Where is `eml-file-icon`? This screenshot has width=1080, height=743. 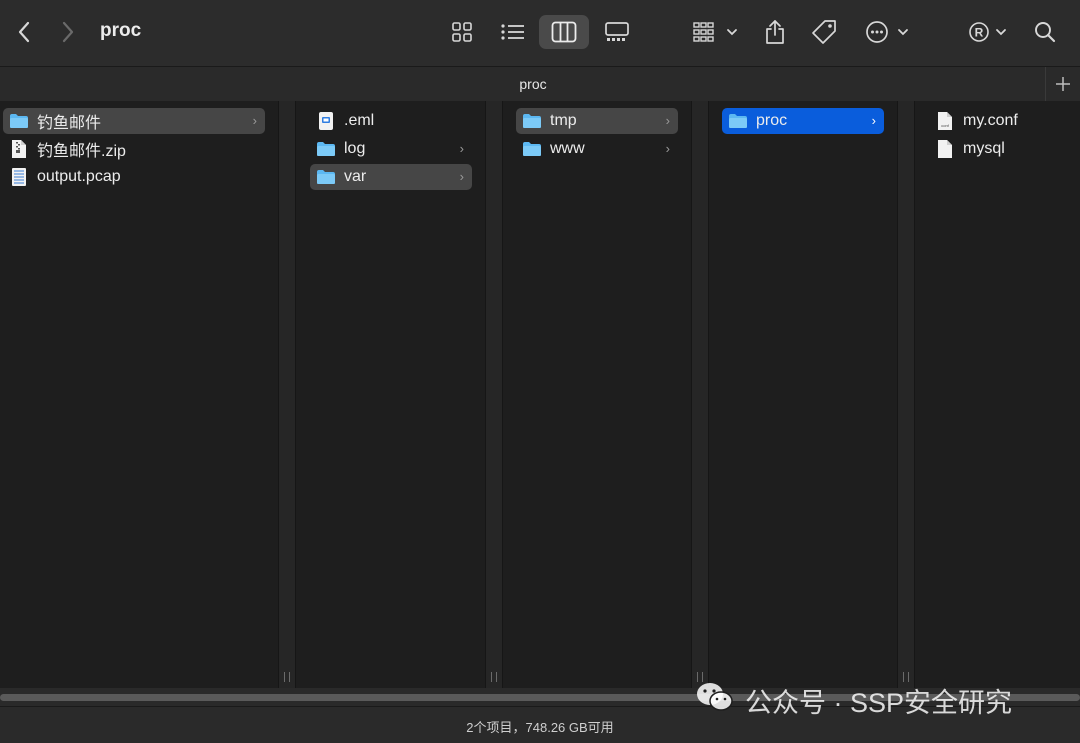
eml-file-icon is located at coordinates (326, 121).